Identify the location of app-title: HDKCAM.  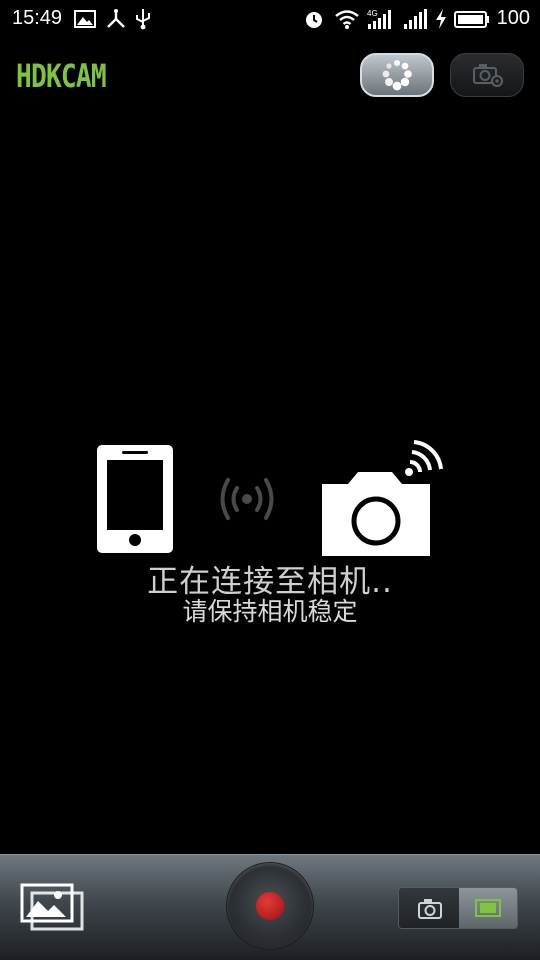
(61, 76).